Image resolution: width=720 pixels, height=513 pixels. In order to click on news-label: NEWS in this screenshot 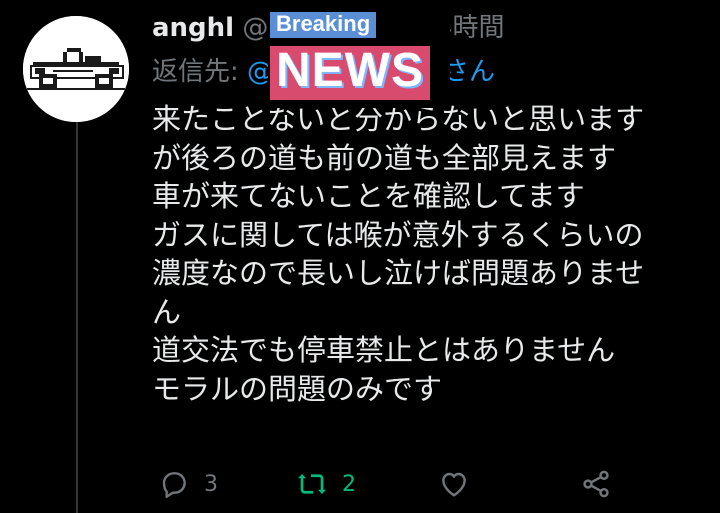, I will do `click(350, 73)`.